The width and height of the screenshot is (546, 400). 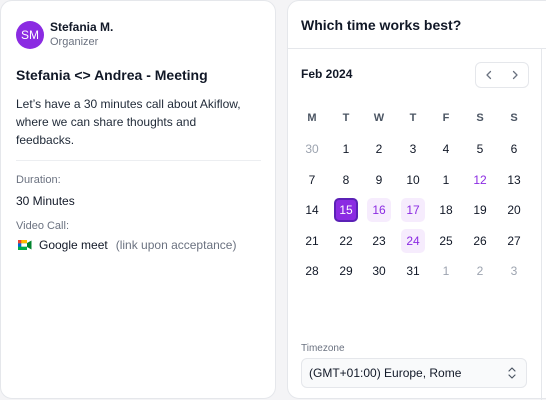 What do you see at coordinates (346, 210) in the screenshot?
I see `calendar-day-selected: 15` at bounding box center [346, 210].